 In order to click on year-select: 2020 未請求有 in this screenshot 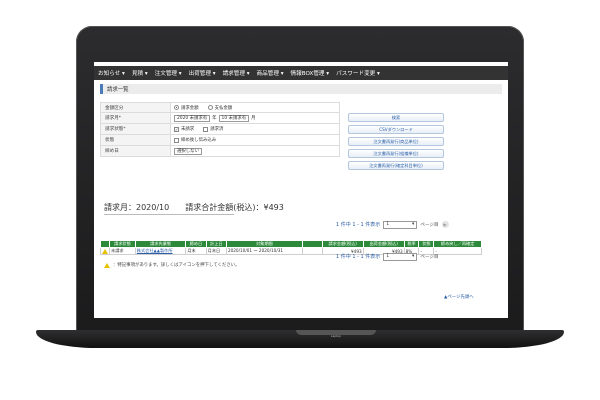, I will do `click(192, 118)`.